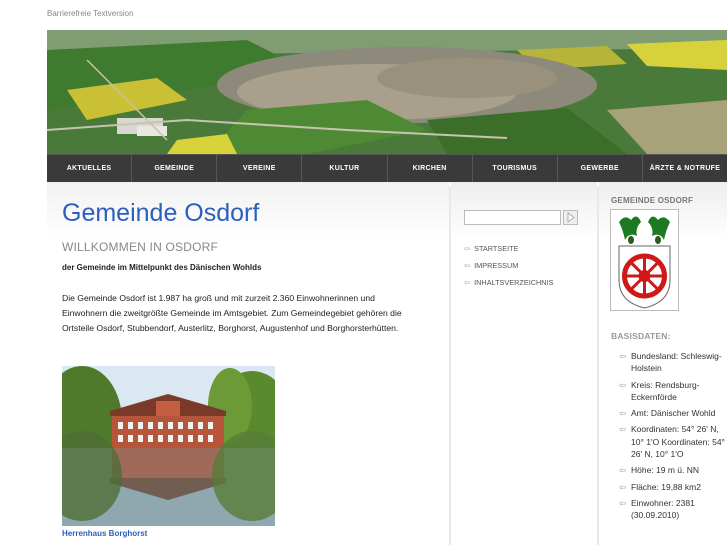  What do you see at coordinates (665, 390) in the screenshot?
I see `basic-data-value: Kreis: Rendsburg-Eckernförde` at bounding box center [665, 390].